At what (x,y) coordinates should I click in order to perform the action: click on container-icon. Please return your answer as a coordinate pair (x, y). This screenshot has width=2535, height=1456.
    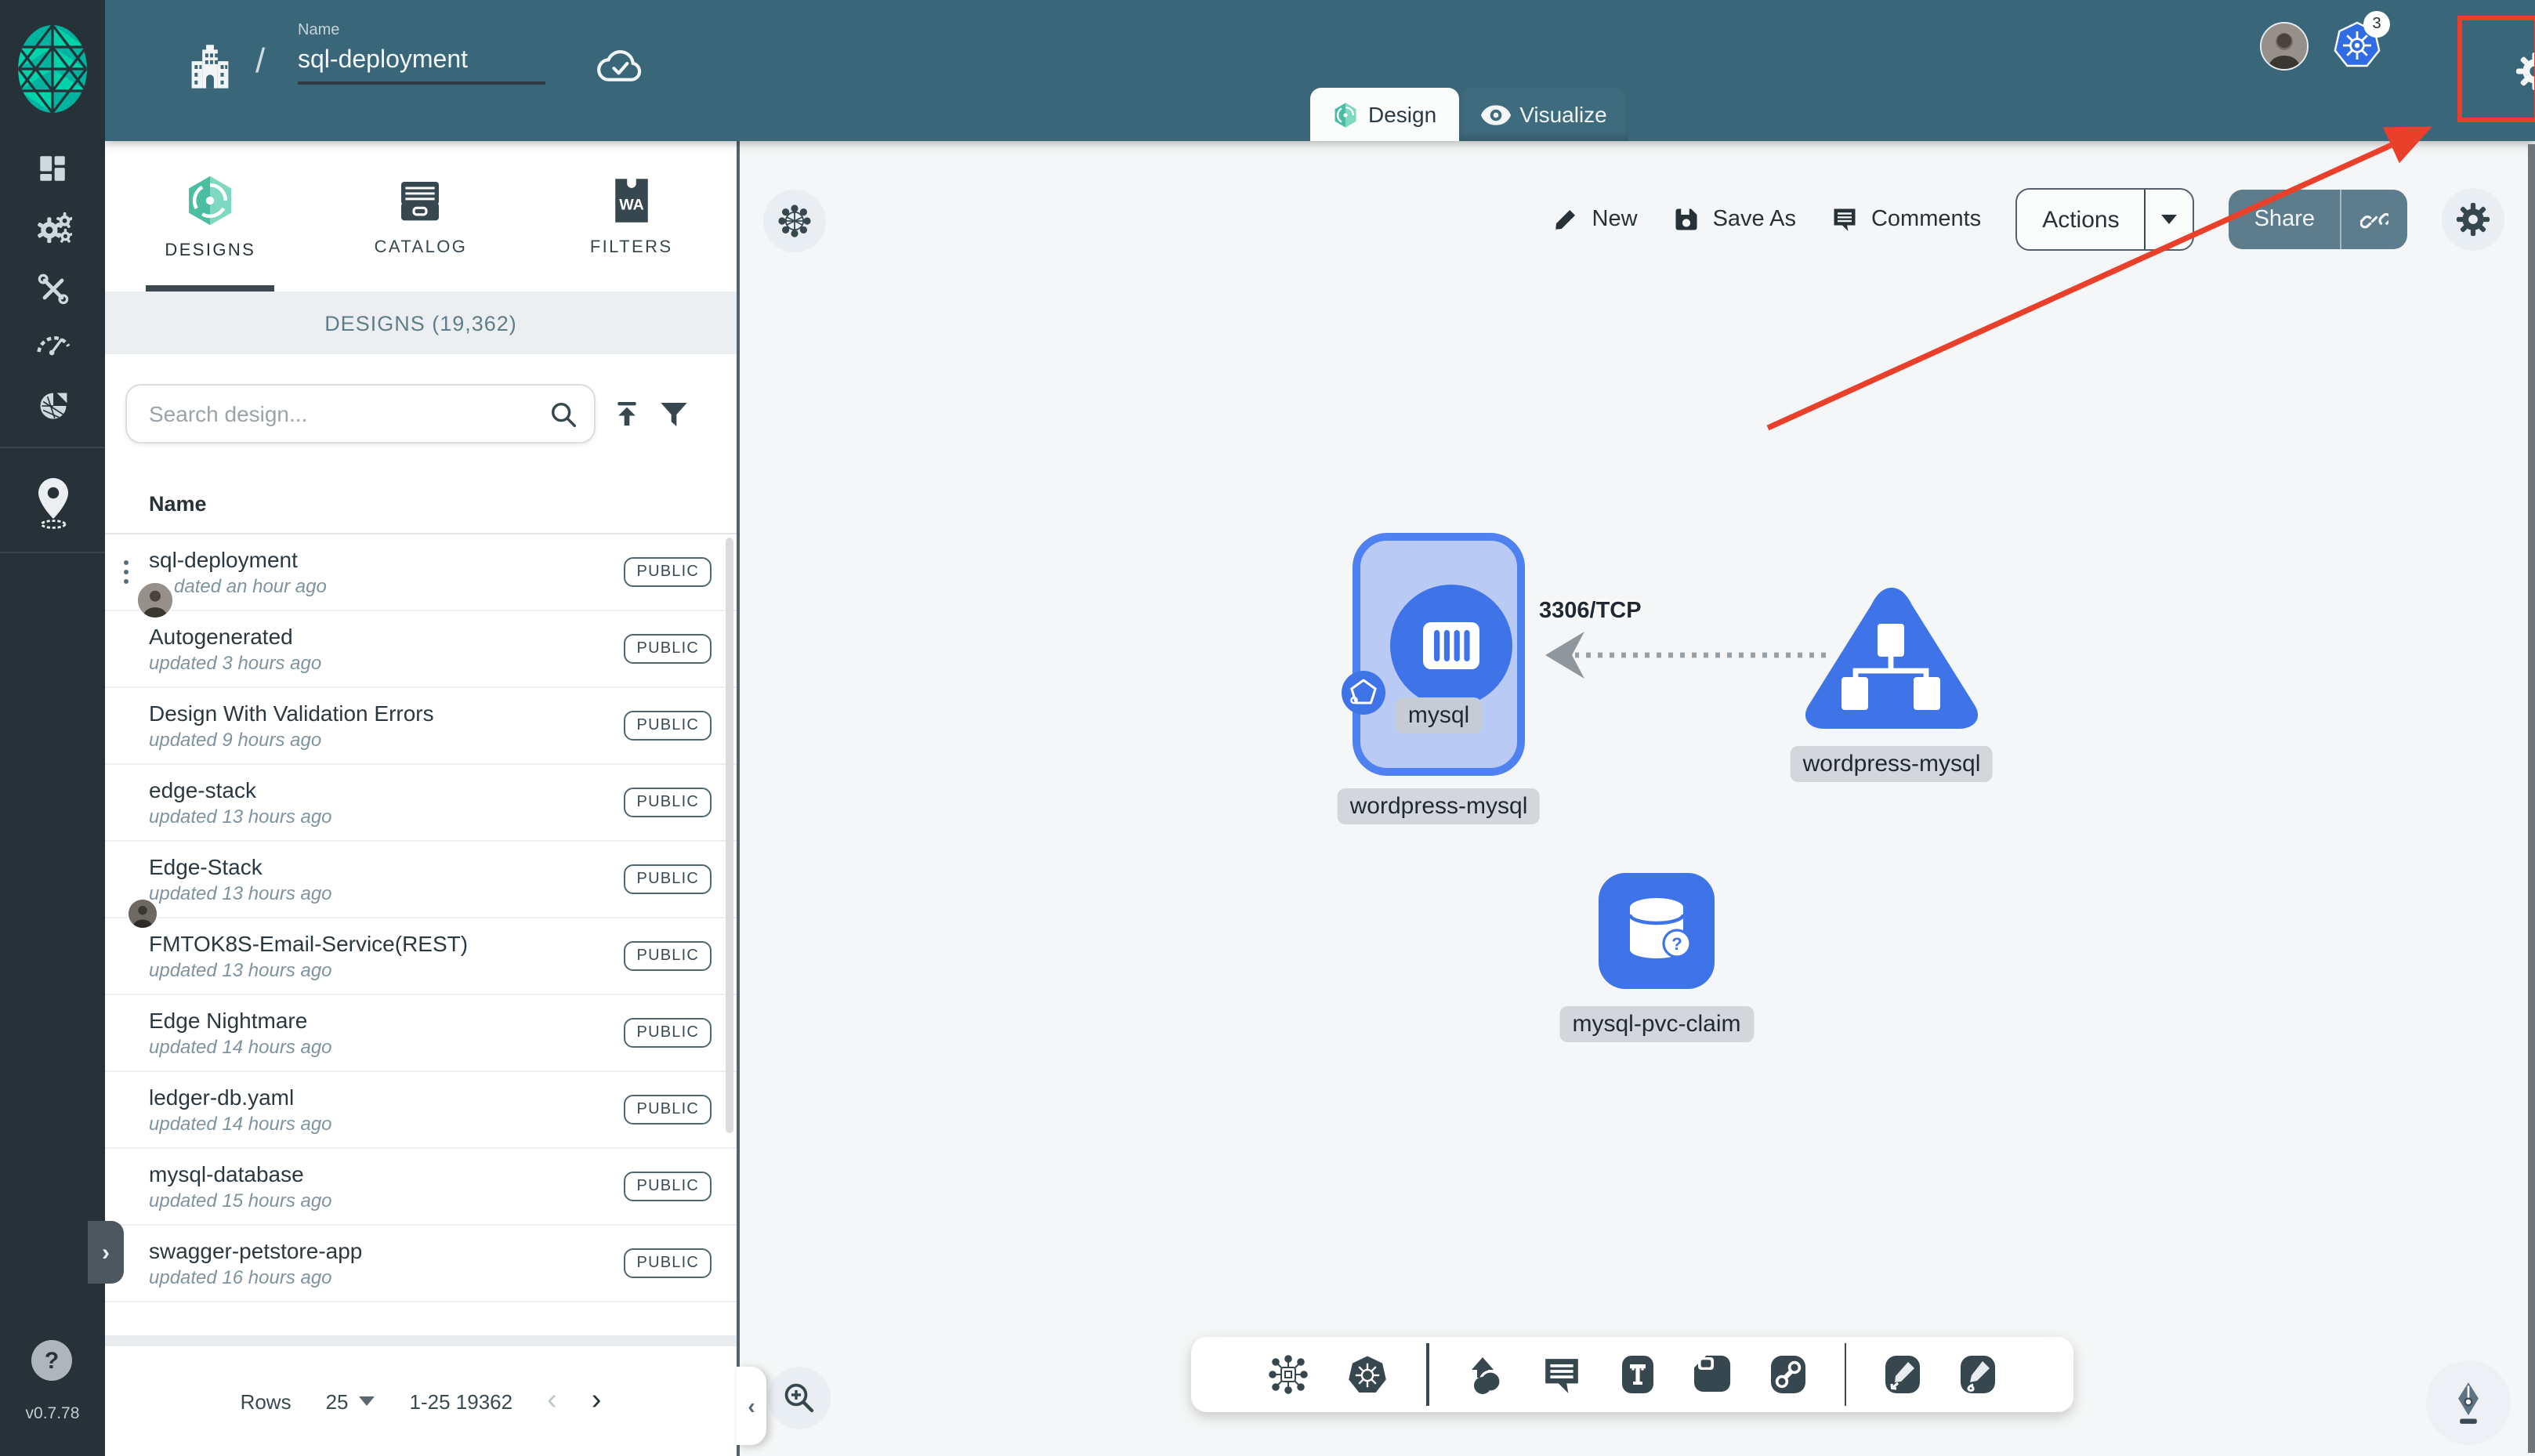
    Looking at the image, I should click on (1451, 645).